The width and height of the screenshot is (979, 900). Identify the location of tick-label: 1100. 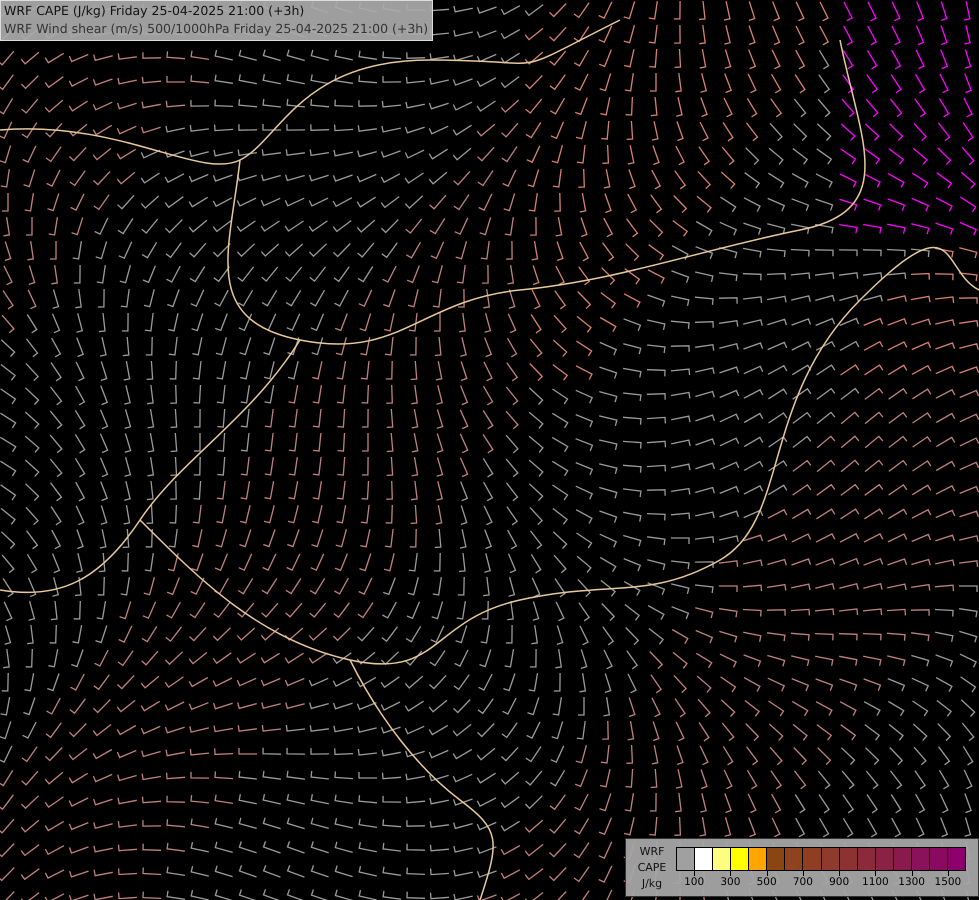
(875, 882).